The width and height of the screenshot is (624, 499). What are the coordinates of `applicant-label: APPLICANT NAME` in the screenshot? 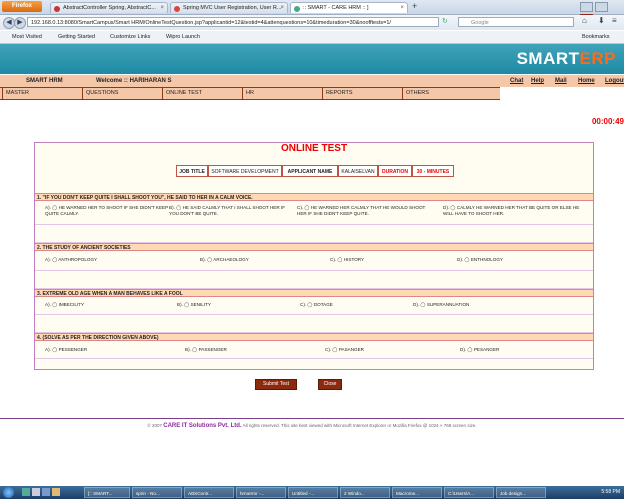 It's located at (310, 171).